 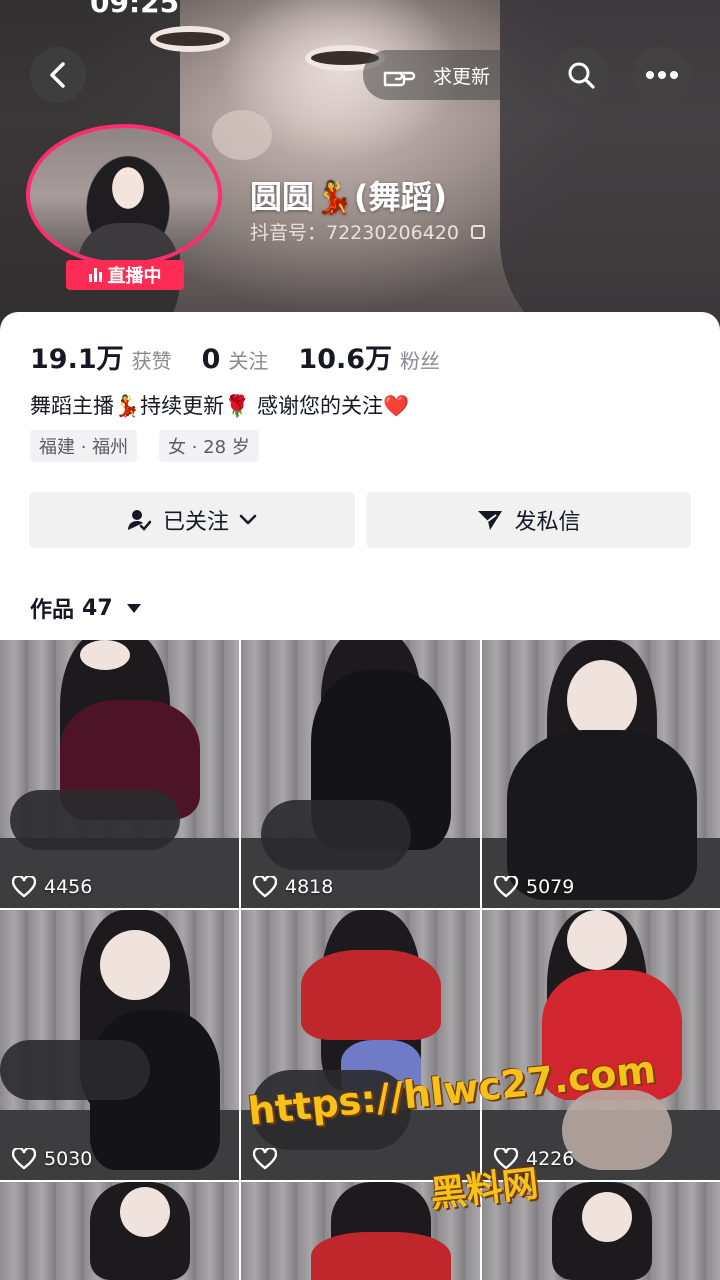 I want to click on likes-label: 获赞, so click(x=151, y=361).